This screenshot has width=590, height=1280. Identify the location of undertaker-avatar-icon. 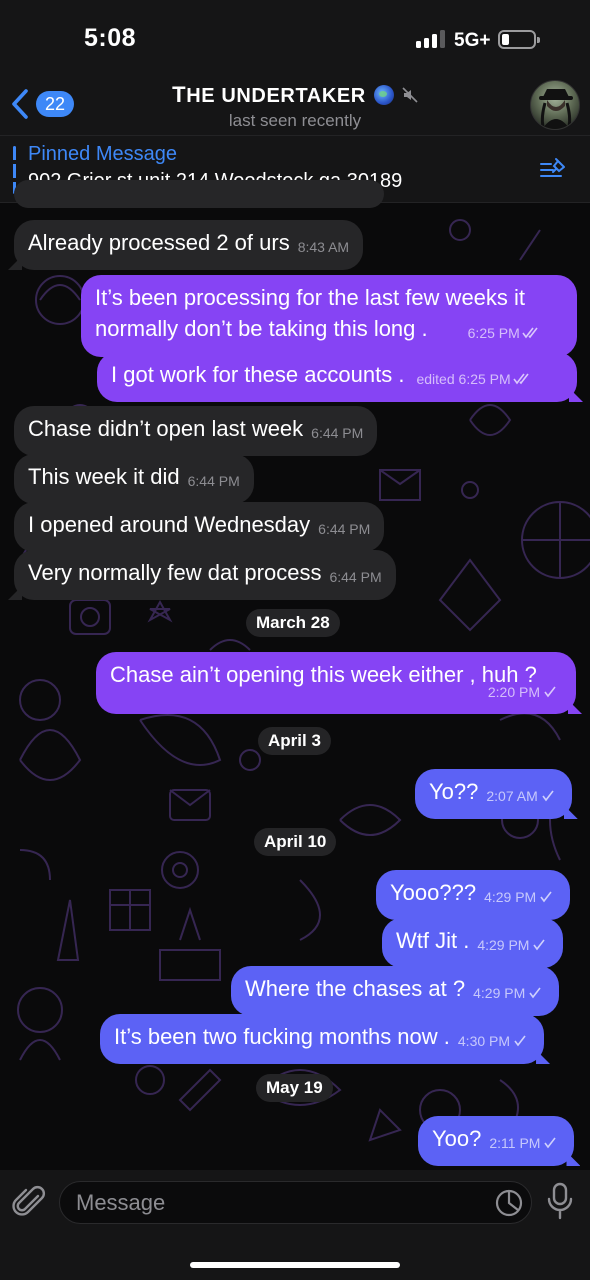
(556, 109).